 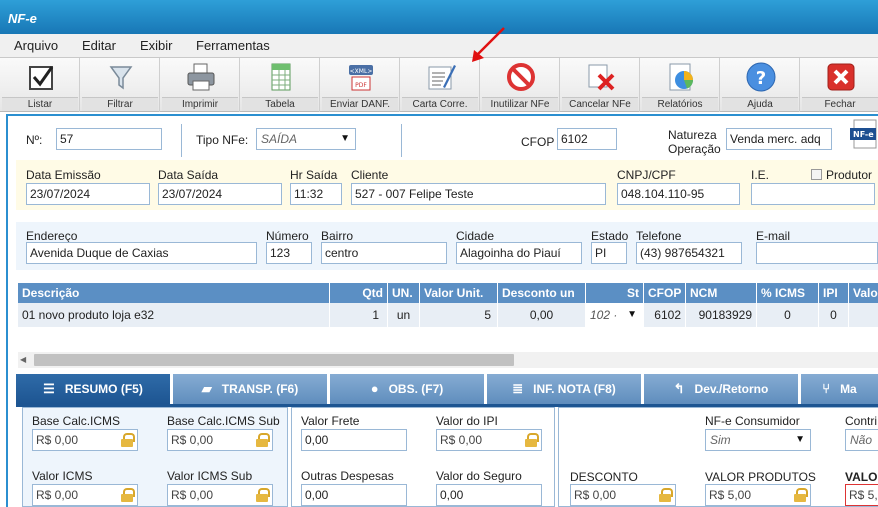 I want to click on email-field, so click(x=817, y=253).